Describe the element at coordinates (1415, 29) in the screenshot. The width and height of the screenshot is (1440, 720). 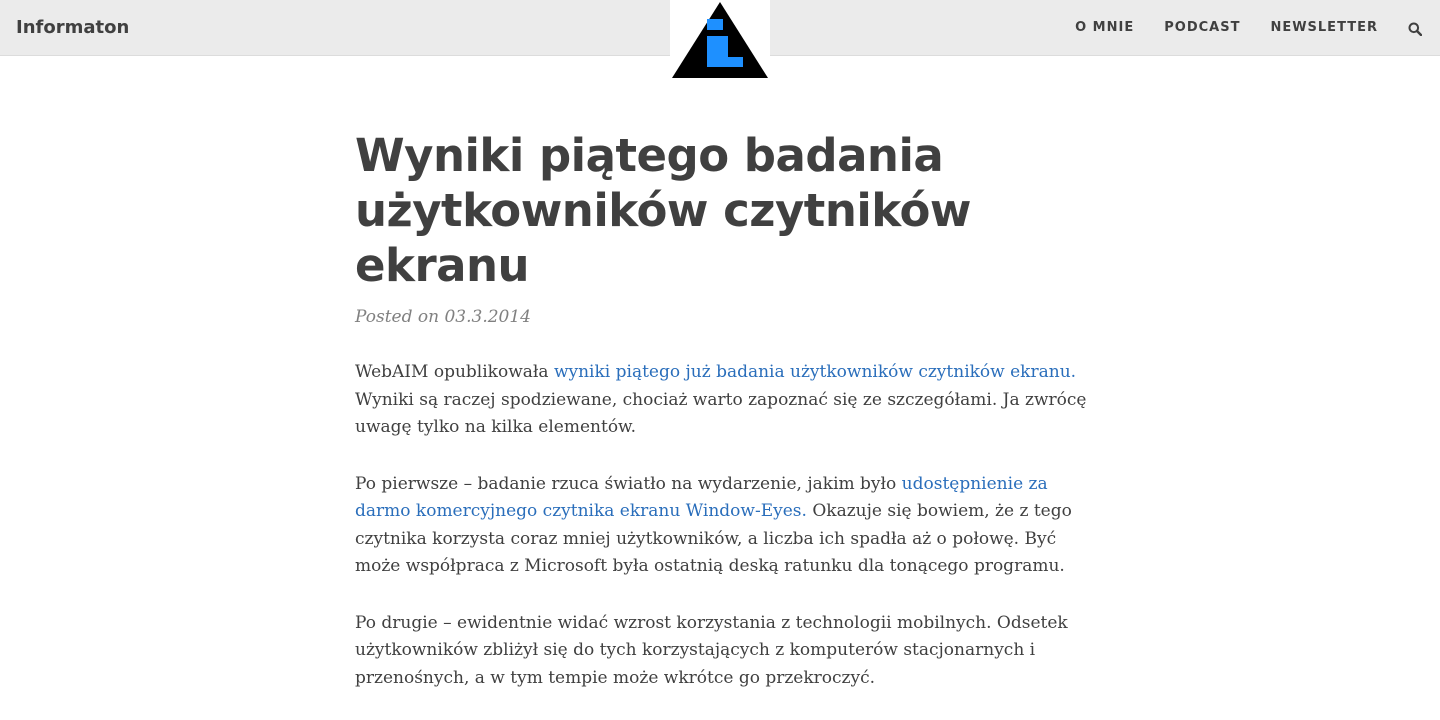
I see `search-icon` at that location.